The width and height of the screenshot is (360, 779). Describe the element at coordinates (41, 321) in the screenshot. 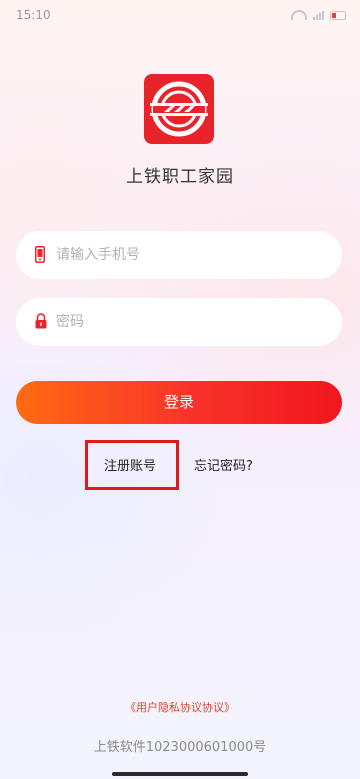

I see `lock-icon` at that location.